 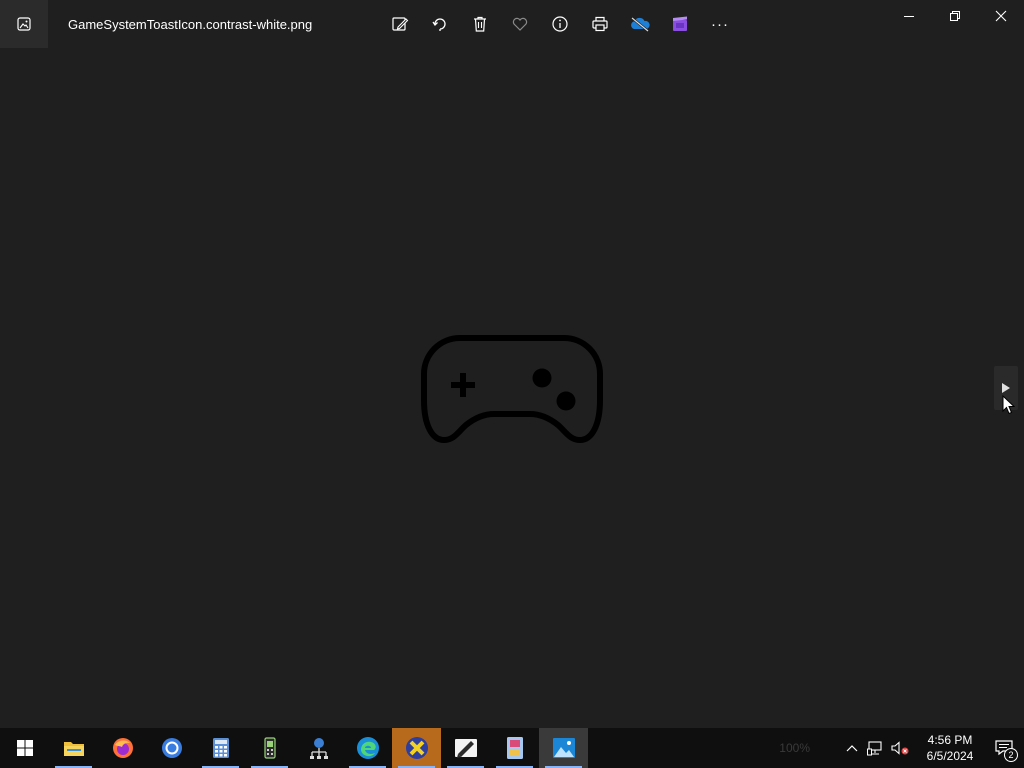 I want to click on zoom-level: 100%, so click(x=794, y=748).